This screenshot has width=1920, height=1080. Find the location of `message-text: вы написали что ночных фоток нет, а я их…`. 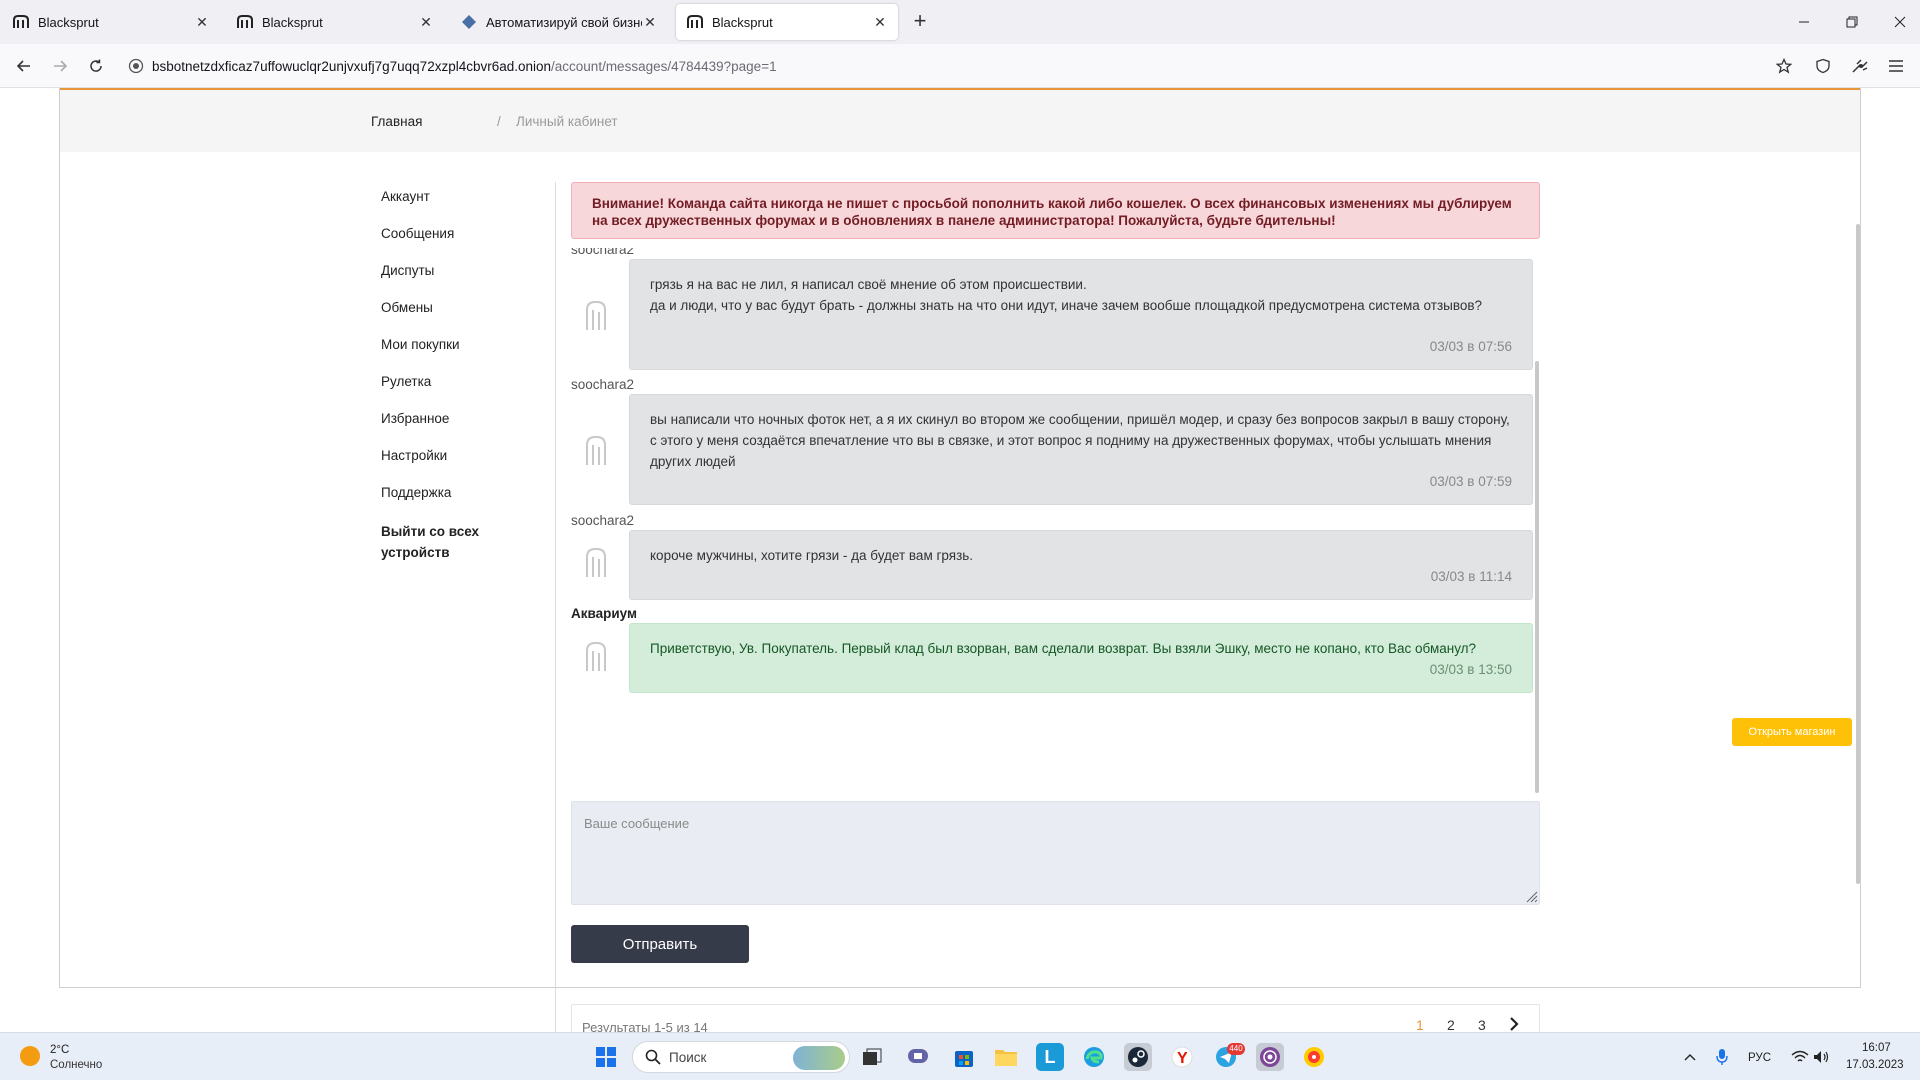

message-text: вы написали что ночных фоток нет, а я их… is located at coordinates (1080, 440).